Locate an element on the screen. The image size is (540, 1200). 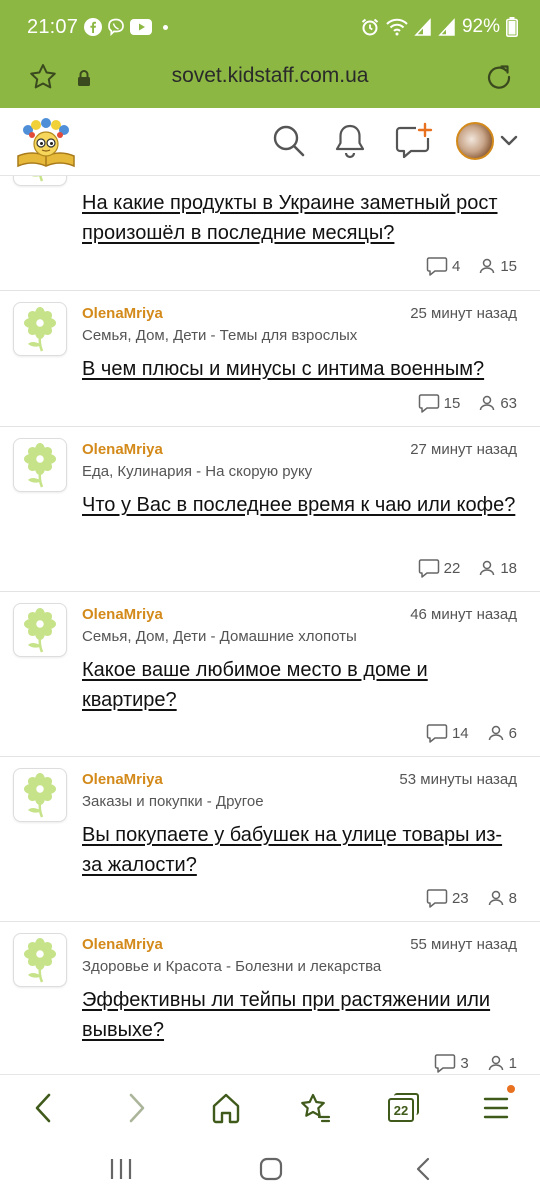
system-status: 92% is located at coordinates (439, 27).